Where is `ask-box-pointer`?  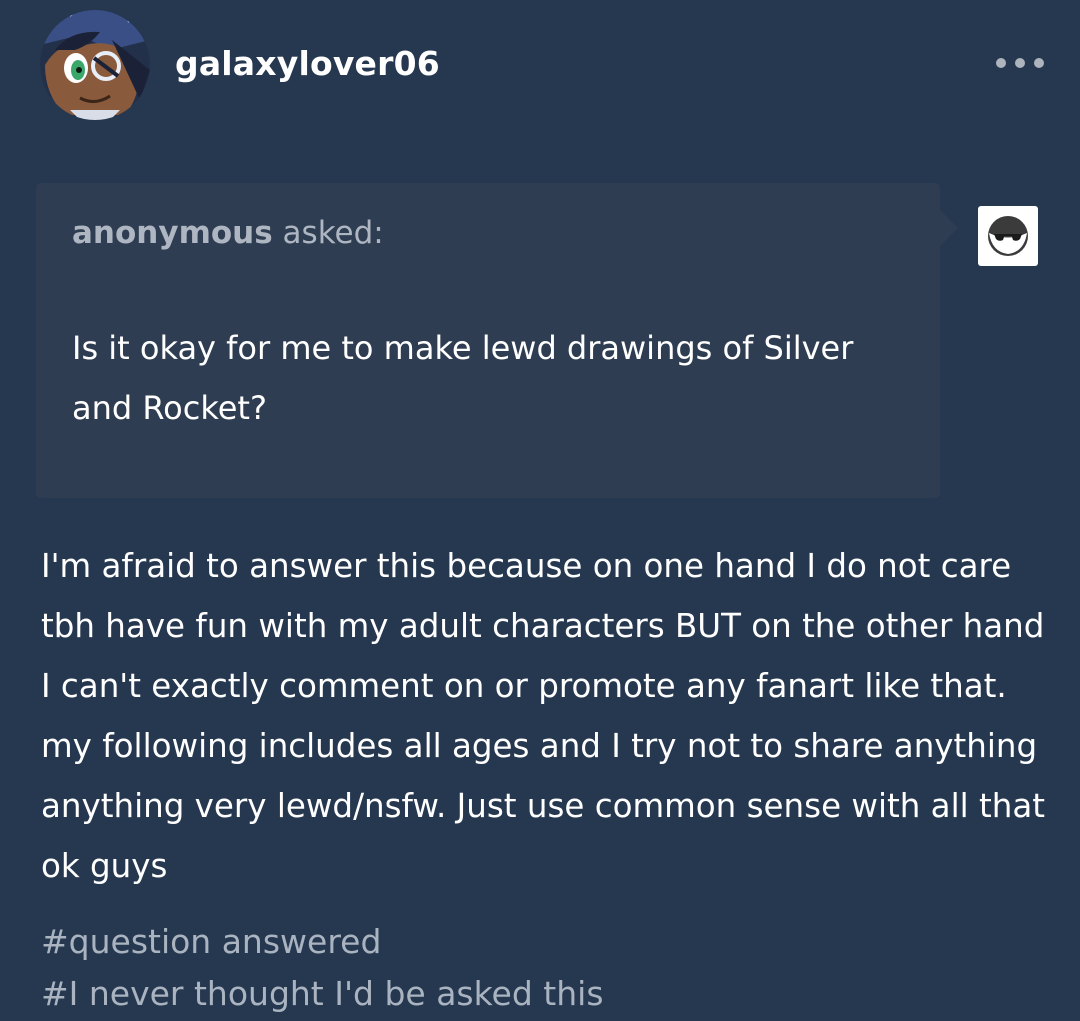
ask-box-pointer is located at coordinates (949, 228).